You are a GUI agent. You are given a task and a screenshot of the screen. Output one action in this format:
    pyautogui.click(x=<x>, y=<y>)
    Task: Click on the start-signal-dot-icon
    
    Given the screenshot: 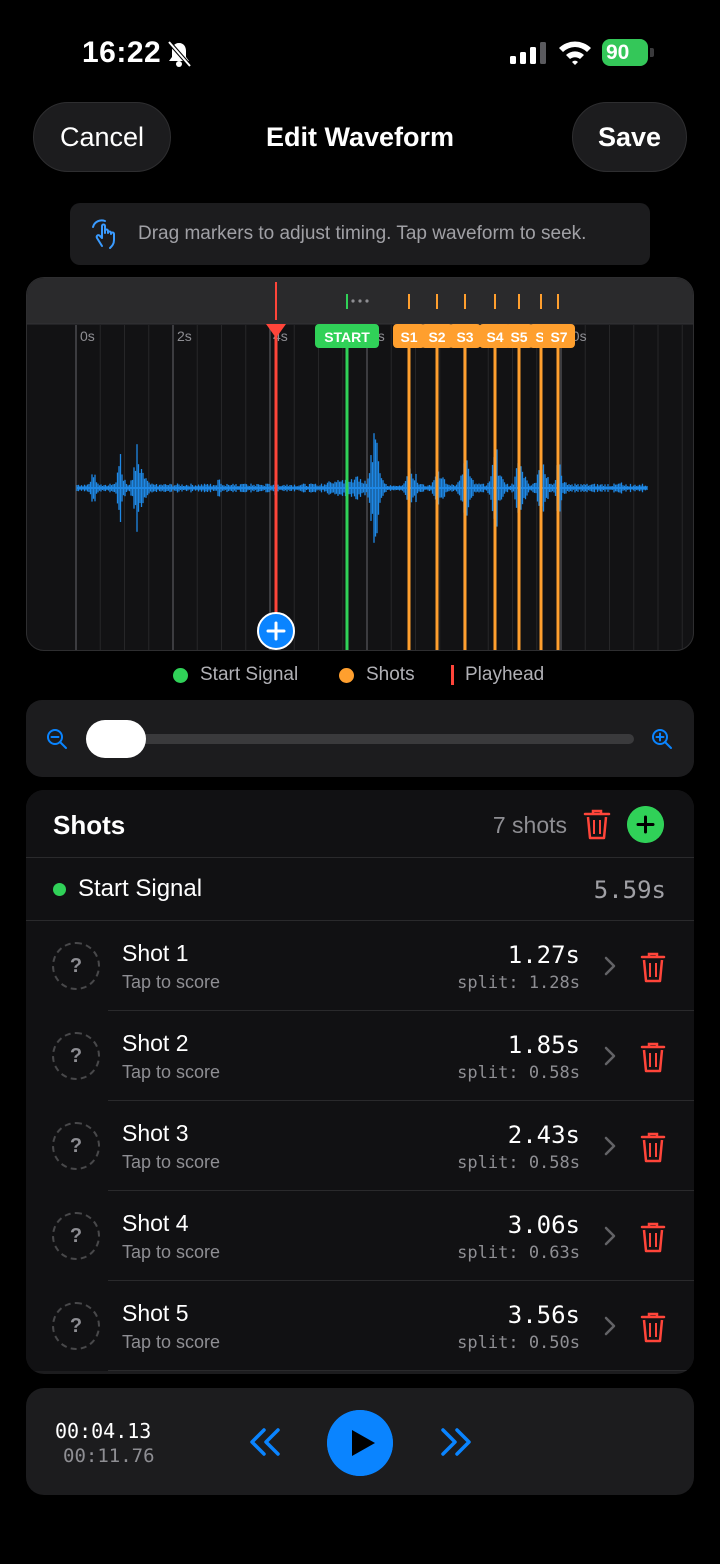 What is the action you would take?
    pyautogui.click(x=59, y=889)
    